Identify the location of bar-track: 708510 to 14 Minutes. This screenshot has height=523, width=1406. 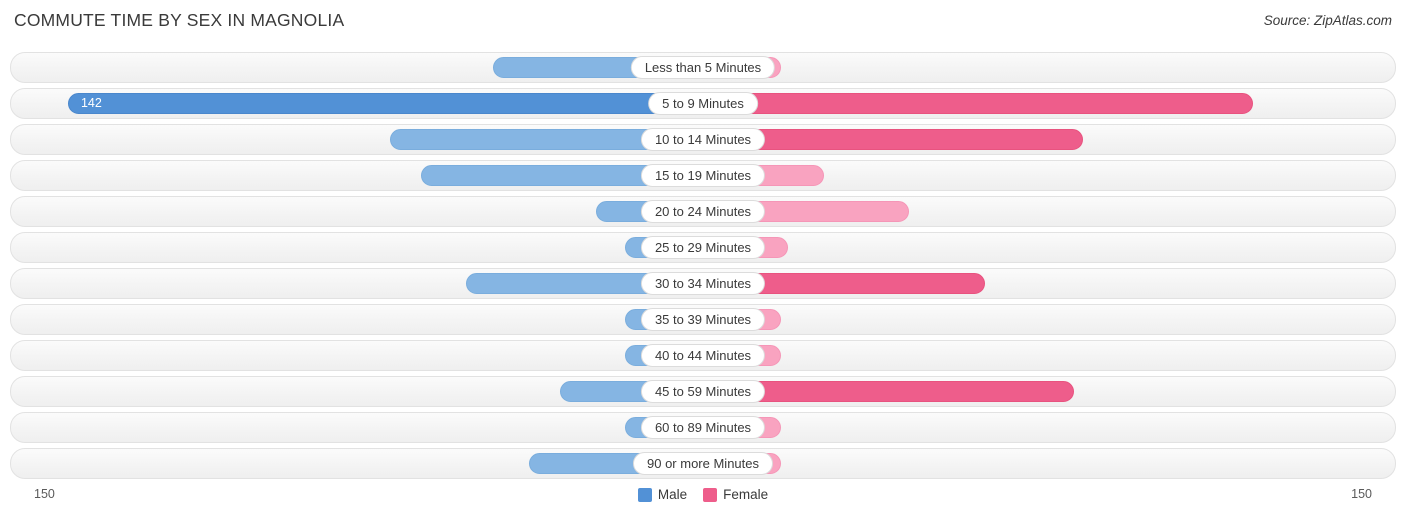
(703, 139).